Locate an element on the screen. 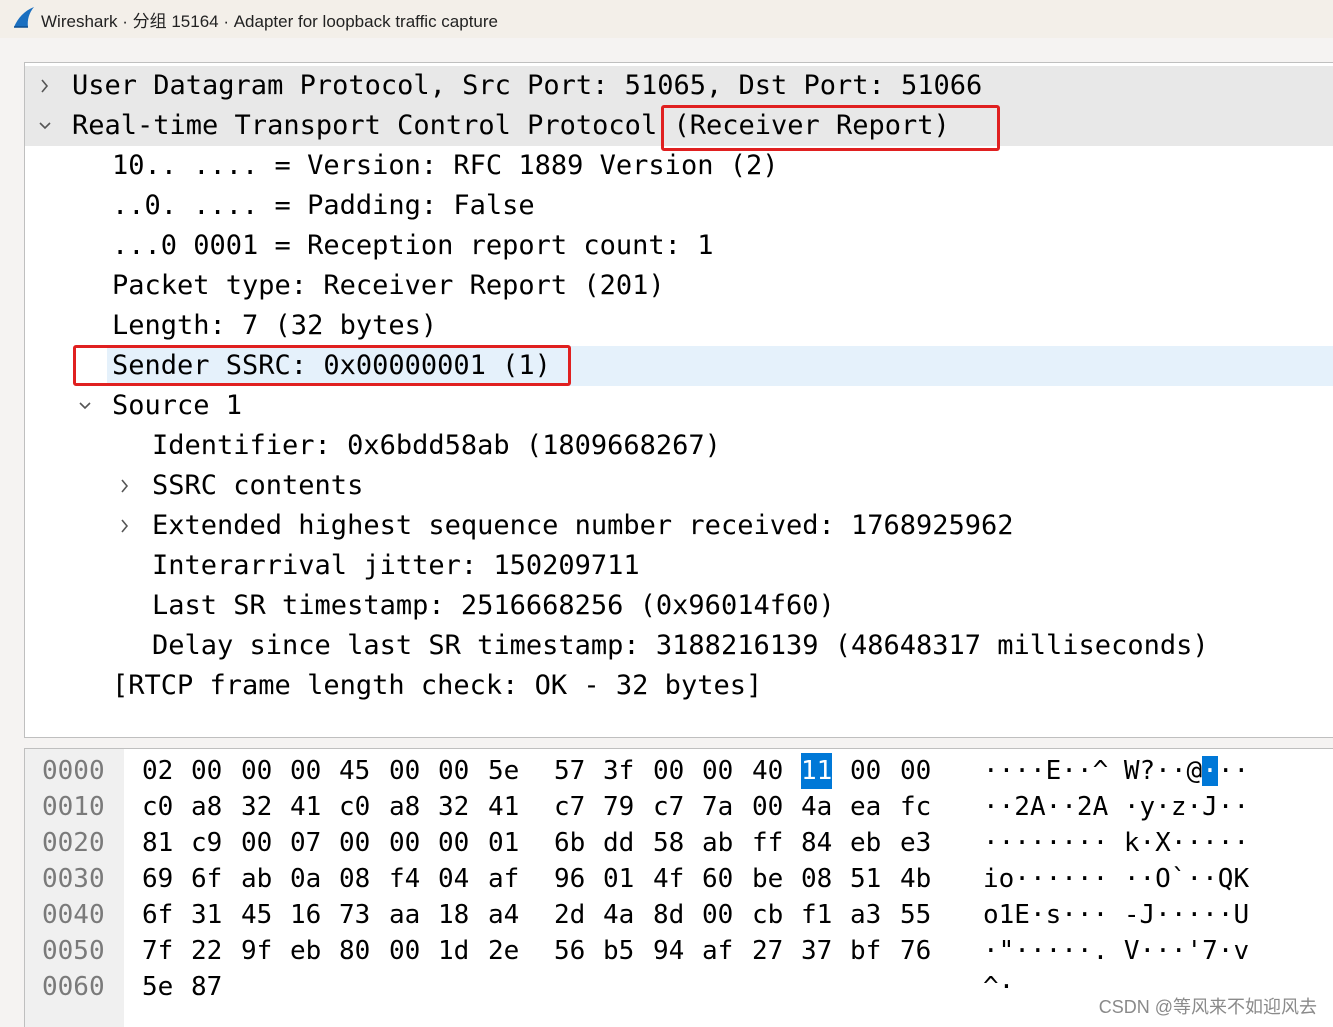 Image resolution: width=1333 pixels, height=1027 pixels. hex-byte: 6b is located at coordinates (569, 843).